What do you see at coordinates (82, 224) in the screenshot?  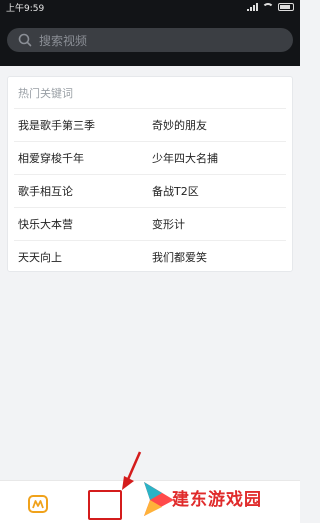 I see `keyword-item: 快乐大本营` at bounding box center [82, 224].